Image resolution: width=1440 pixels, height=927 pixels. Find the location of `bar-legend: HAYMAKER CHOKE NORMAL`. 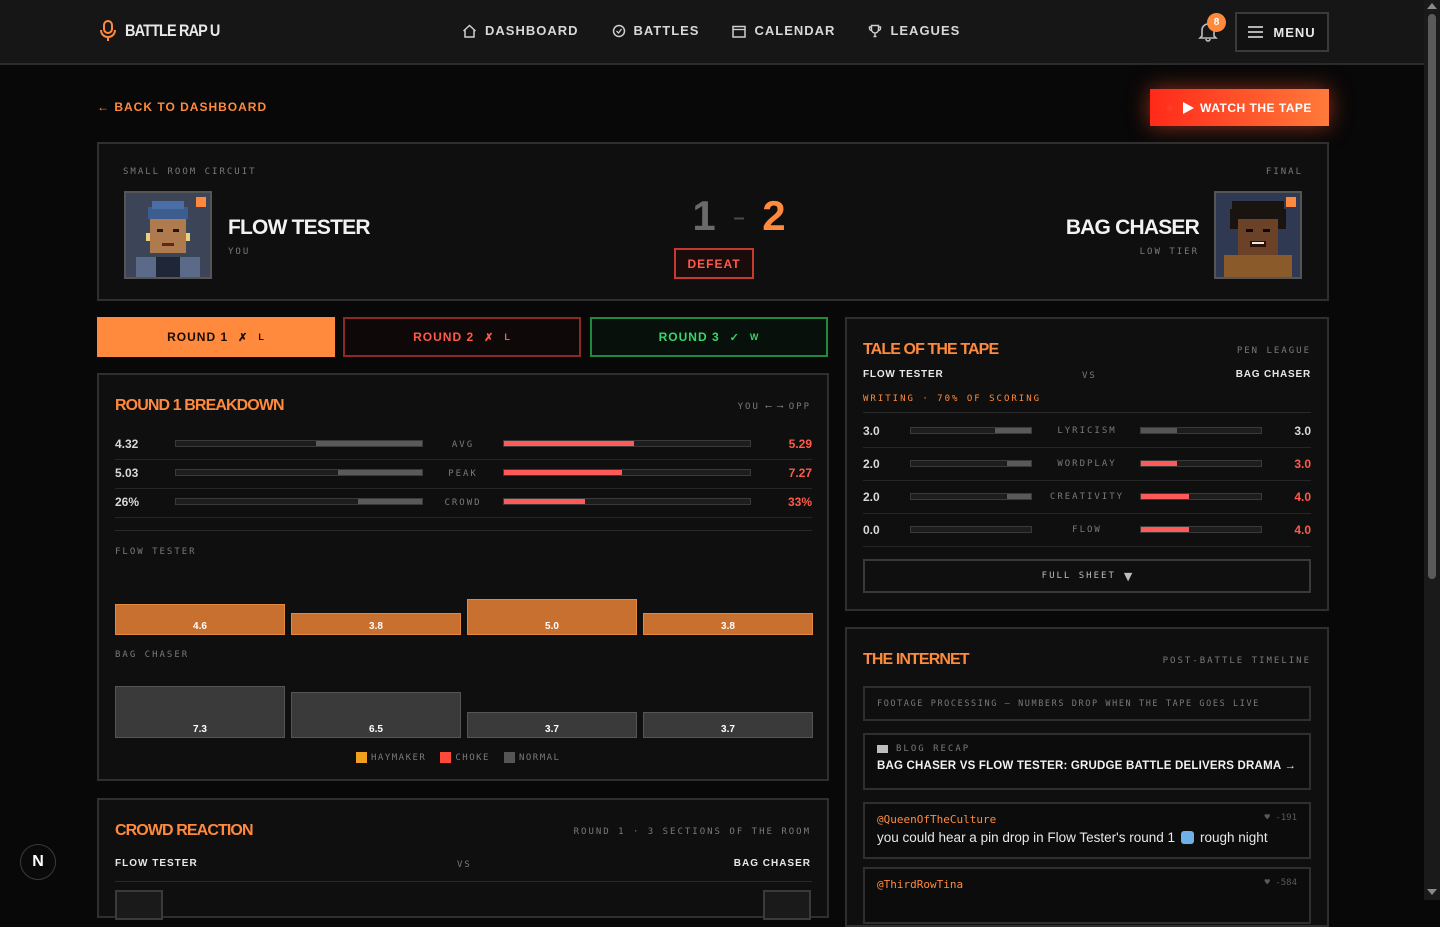

bar-legend: HAYMAKER CHOKE NORMAL is located at coordinates (465, 757).